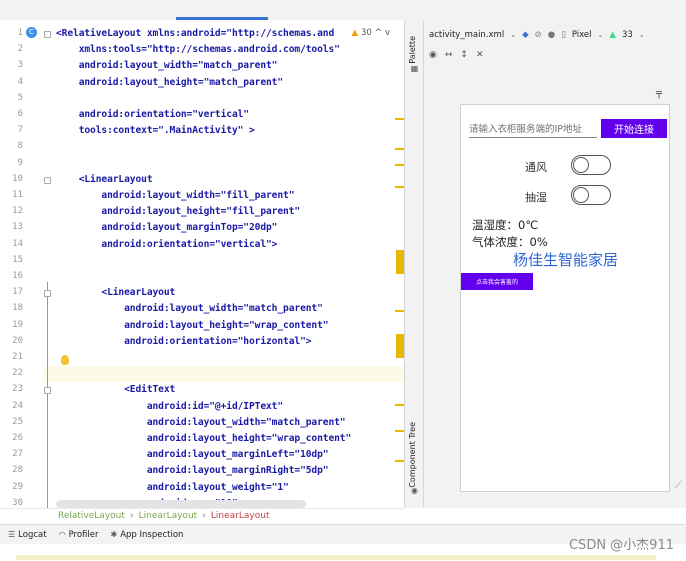  Describe the element at coordinates (172, 487) in the screenshot. I see `code-line: android:layout_weight="1"` at that location.